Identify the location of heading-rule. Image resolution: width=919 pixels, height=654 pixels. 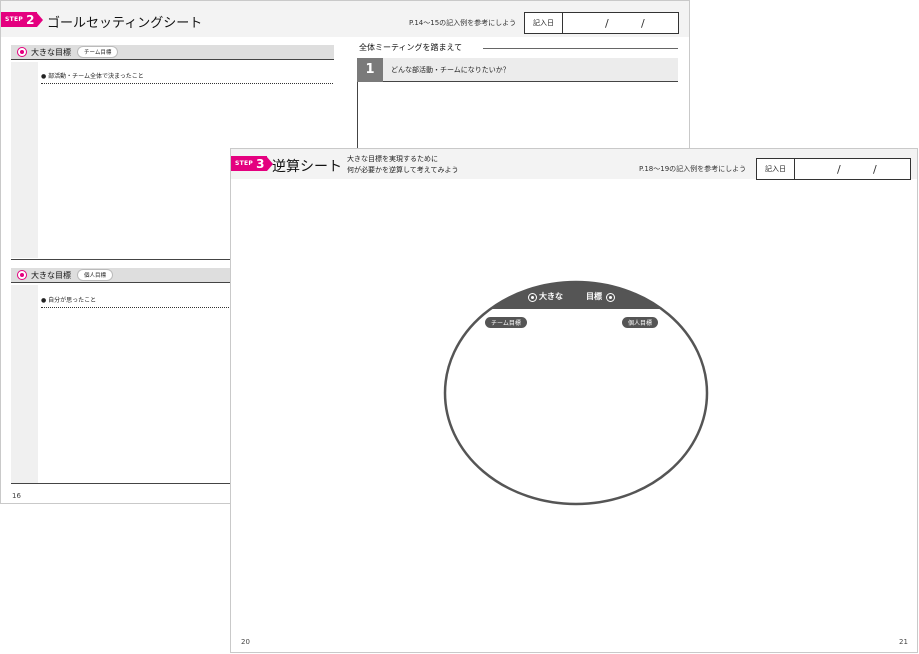
(580, 48).